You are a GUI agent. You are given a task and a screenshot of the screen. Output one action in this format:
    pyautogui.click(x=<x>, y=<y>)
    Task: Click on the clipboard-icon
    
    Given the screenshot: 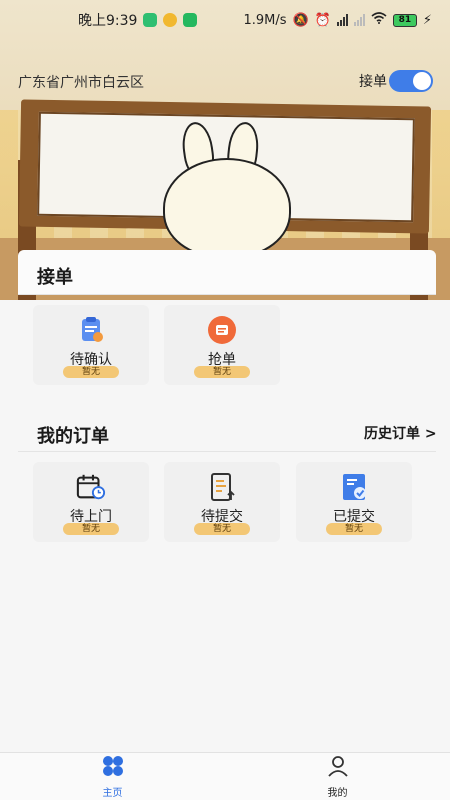 What is the action you would take?
    pyautogui.click(x=91, y=330)
    